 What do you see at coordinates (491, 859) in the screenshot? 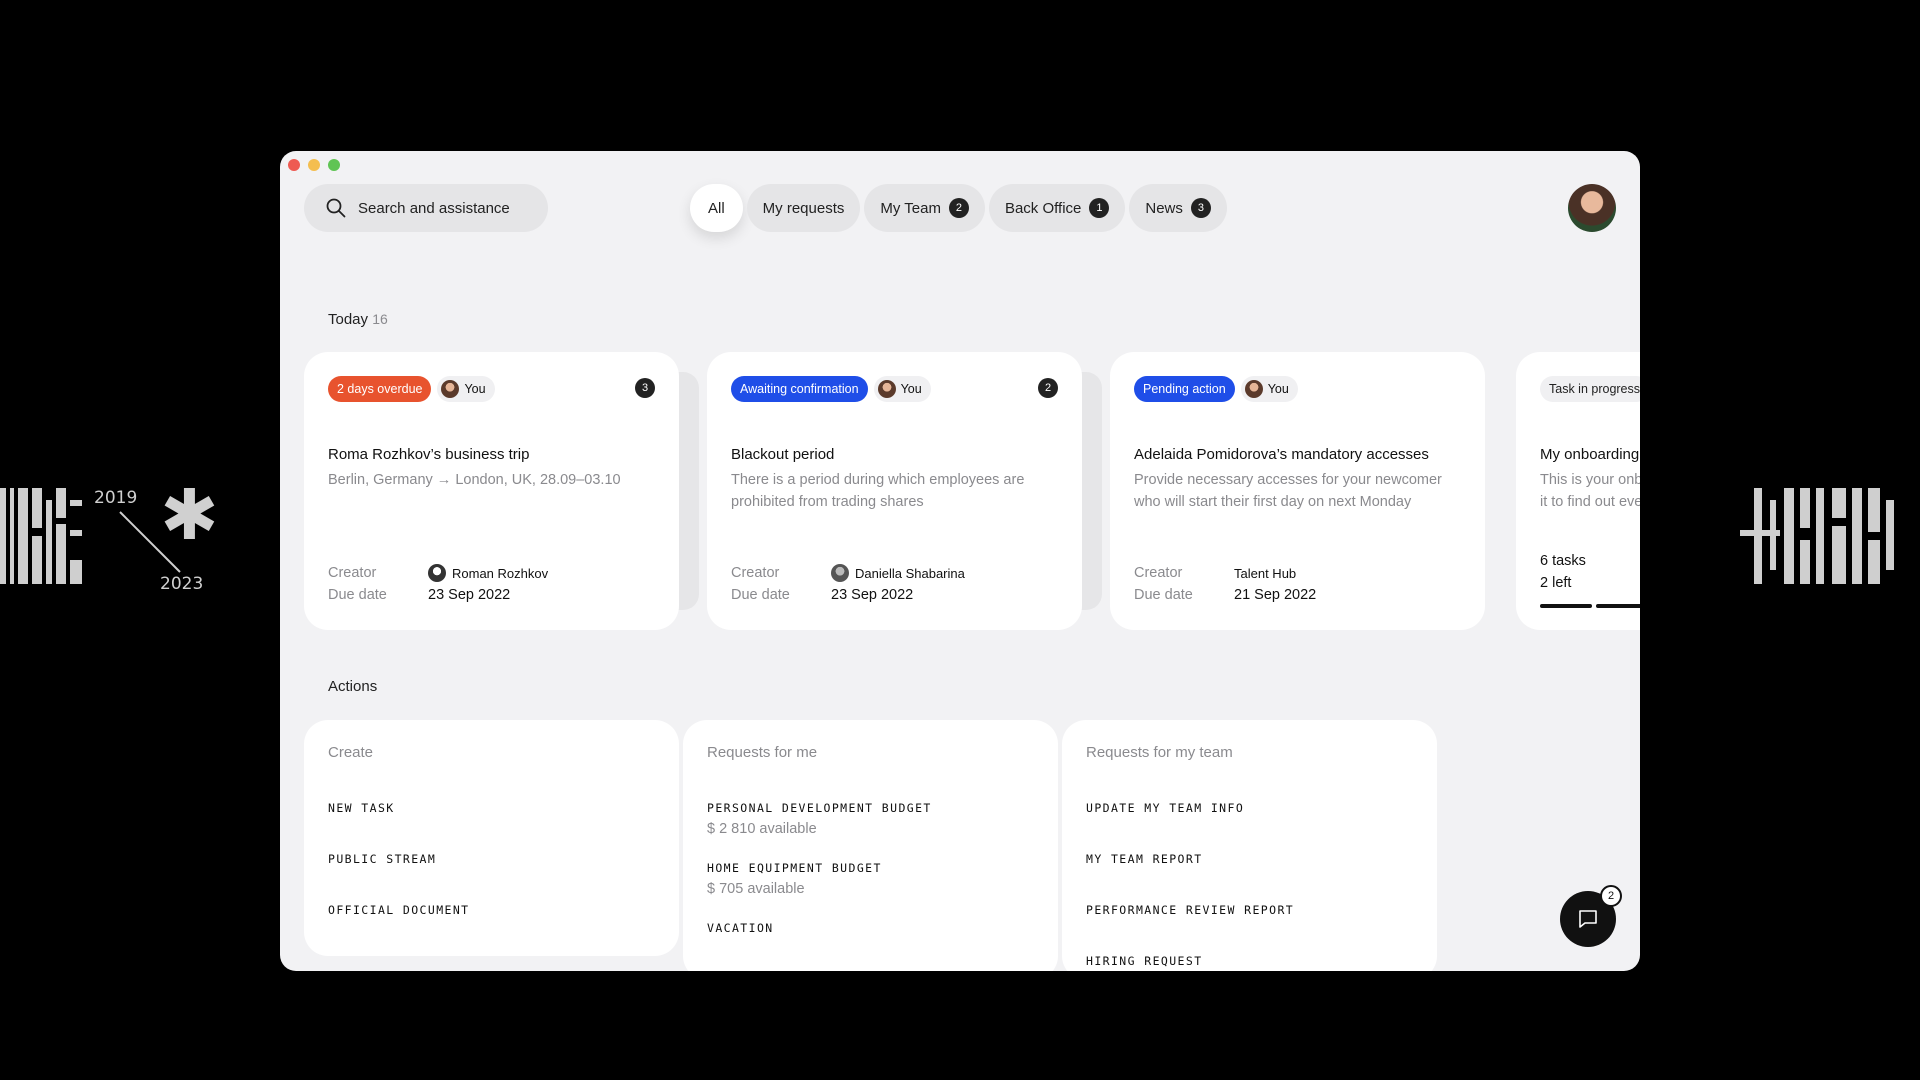
I see `public-stream-link: PUBLIC STREAM` at bounding box center [491, 859].